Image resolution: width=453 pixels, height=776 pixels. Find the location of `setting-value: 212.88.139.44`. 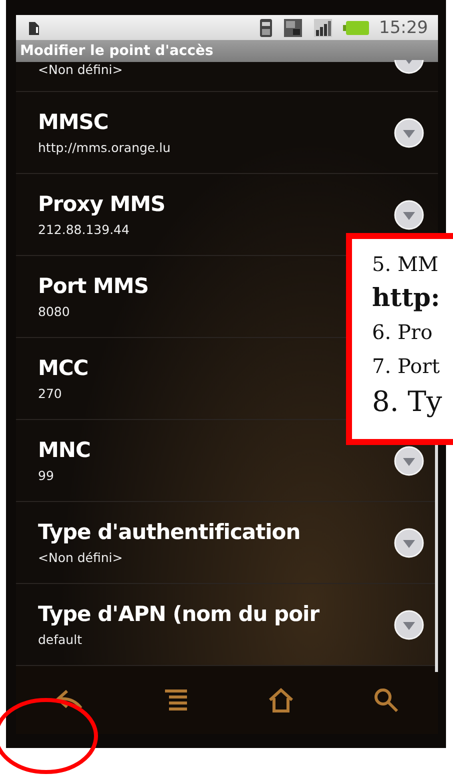

setting-value: 212.88.139.44 is located at coordinates (84, 229).